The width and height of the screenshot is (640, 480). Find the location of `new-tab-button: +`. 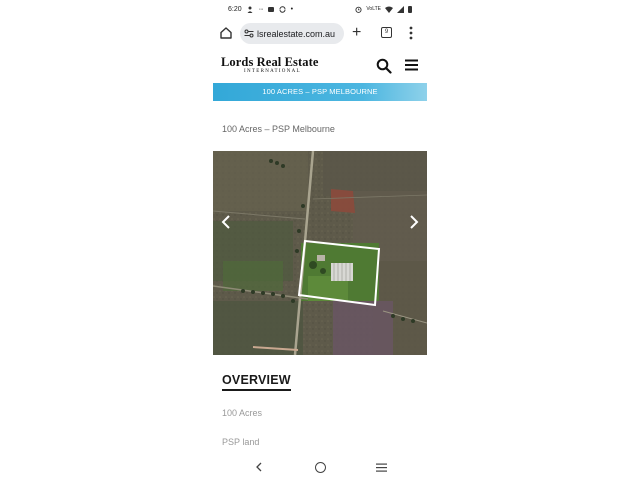

new-tab-button: + is located at coordinates (356, 33).